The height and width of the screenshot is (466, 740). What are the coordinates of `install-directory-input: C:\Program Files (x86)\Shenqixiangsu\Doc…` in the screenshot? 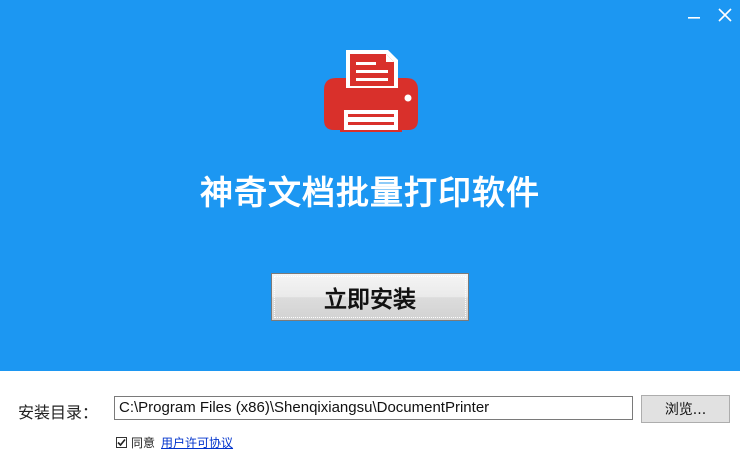 It's located at (373, 408).